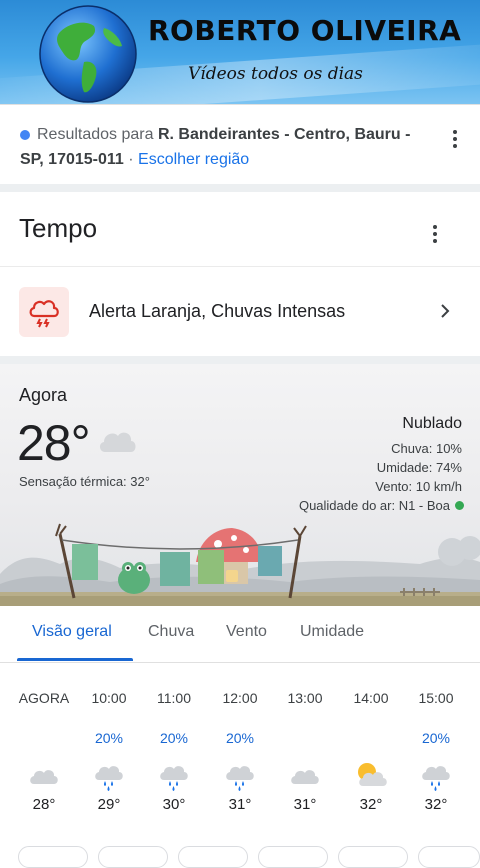  What do you see at coordinates (193, 159) in the screenshot?
I see `choose-region-link: Escolher região` at bounding box center [193, 159].